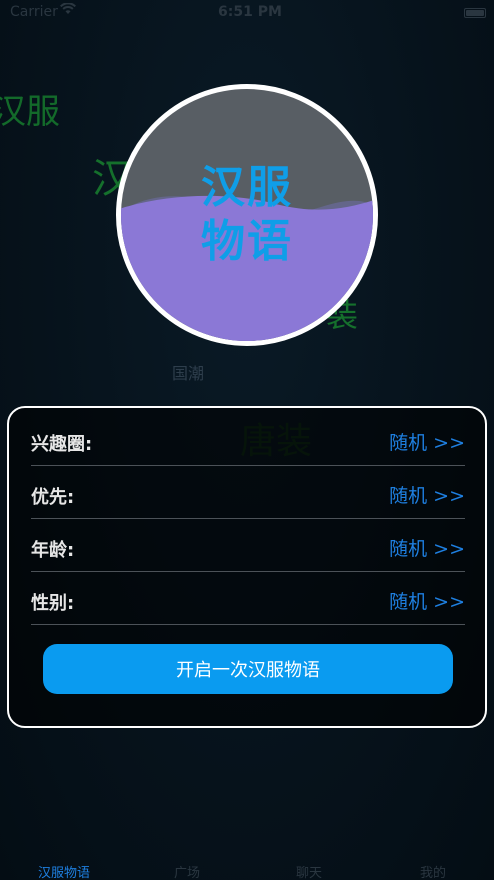  Describe the element at coordinates (68, 10) in the screenshot. I see `wifi-icon` at that location.